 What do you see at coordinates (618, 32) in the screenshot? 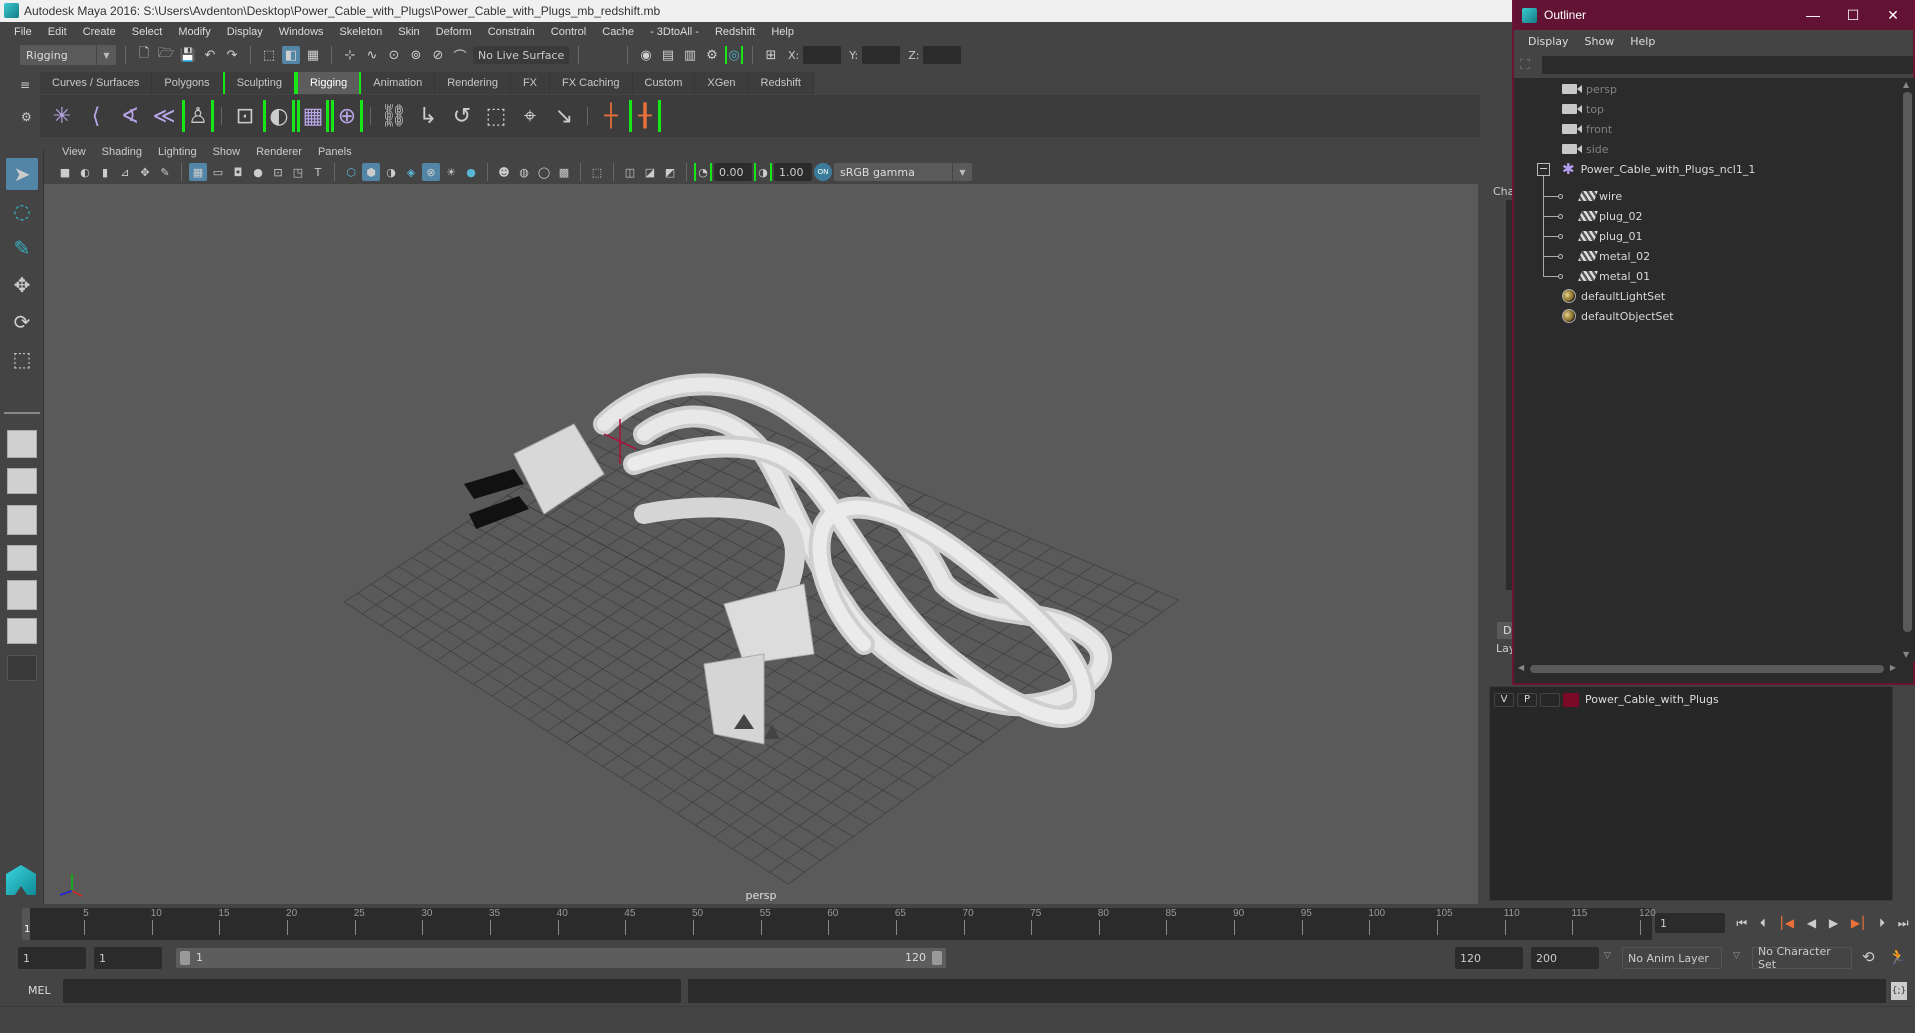
I see `menu-cache: Cache` at bounding box center [618, 32].